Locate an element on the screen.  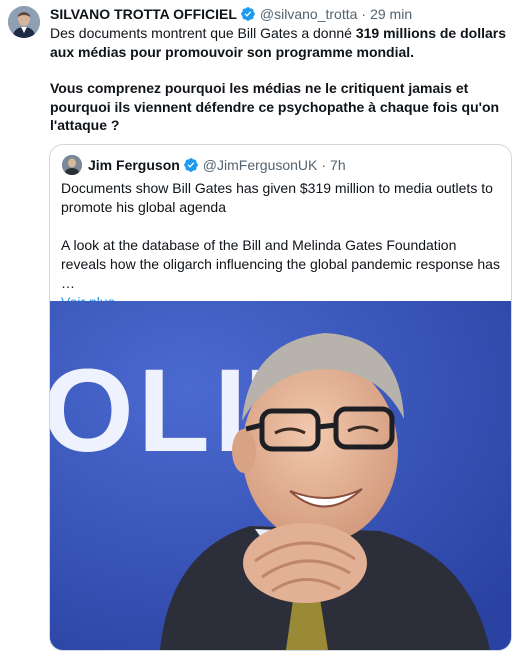
quoted-tweet-header: Jim Ferguson @JimFergusonUK · 7h is located at coordinates (204, 165).